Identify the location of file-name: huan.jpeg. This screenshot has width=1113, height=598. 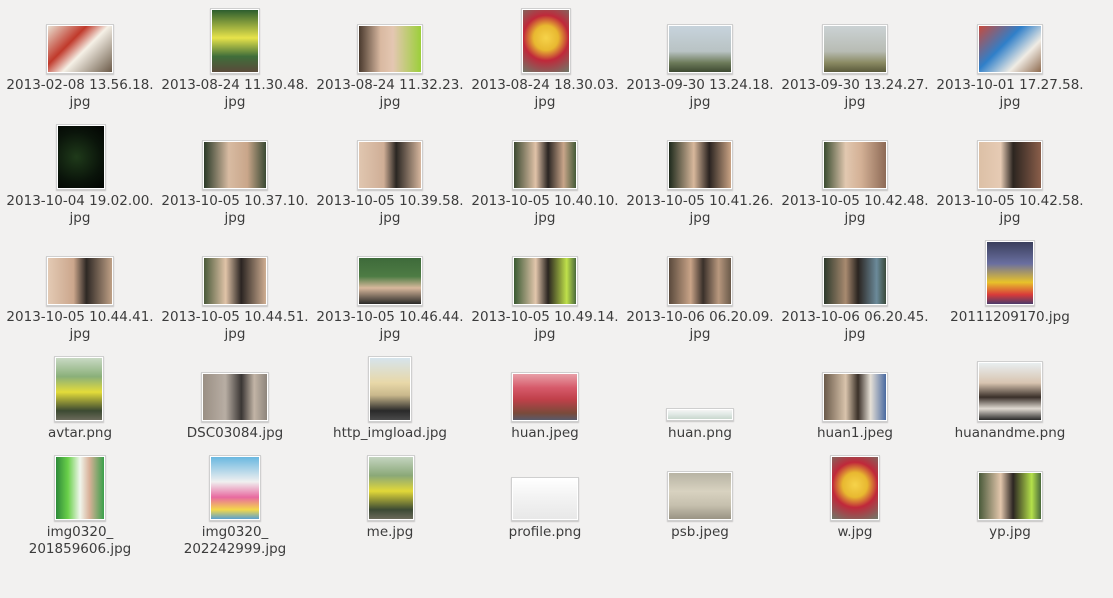
(545, 433).